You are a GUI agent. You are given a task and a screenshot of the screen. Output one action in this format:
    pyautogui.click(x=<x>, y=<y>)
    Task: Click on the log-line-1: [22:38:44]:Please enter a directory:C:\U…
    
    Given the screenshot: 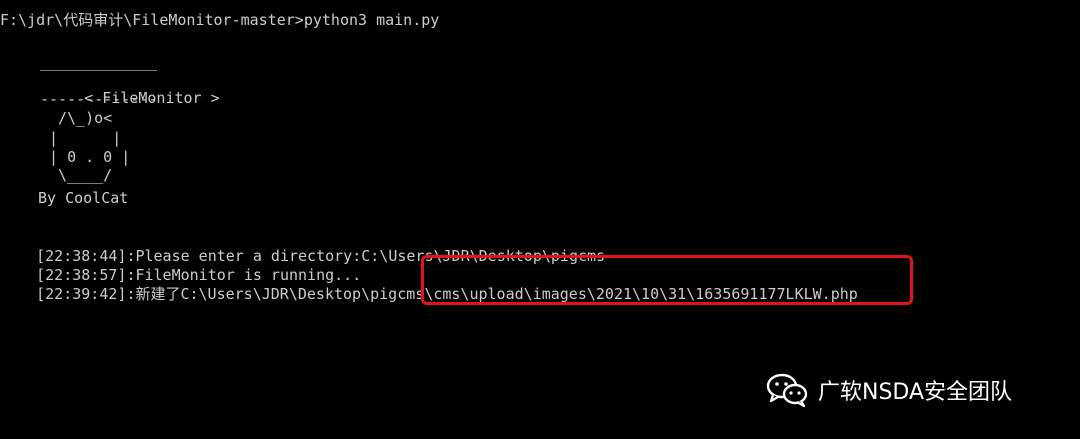 What is the action you would take?
    pyautogui.click(x=302, y=246)
    